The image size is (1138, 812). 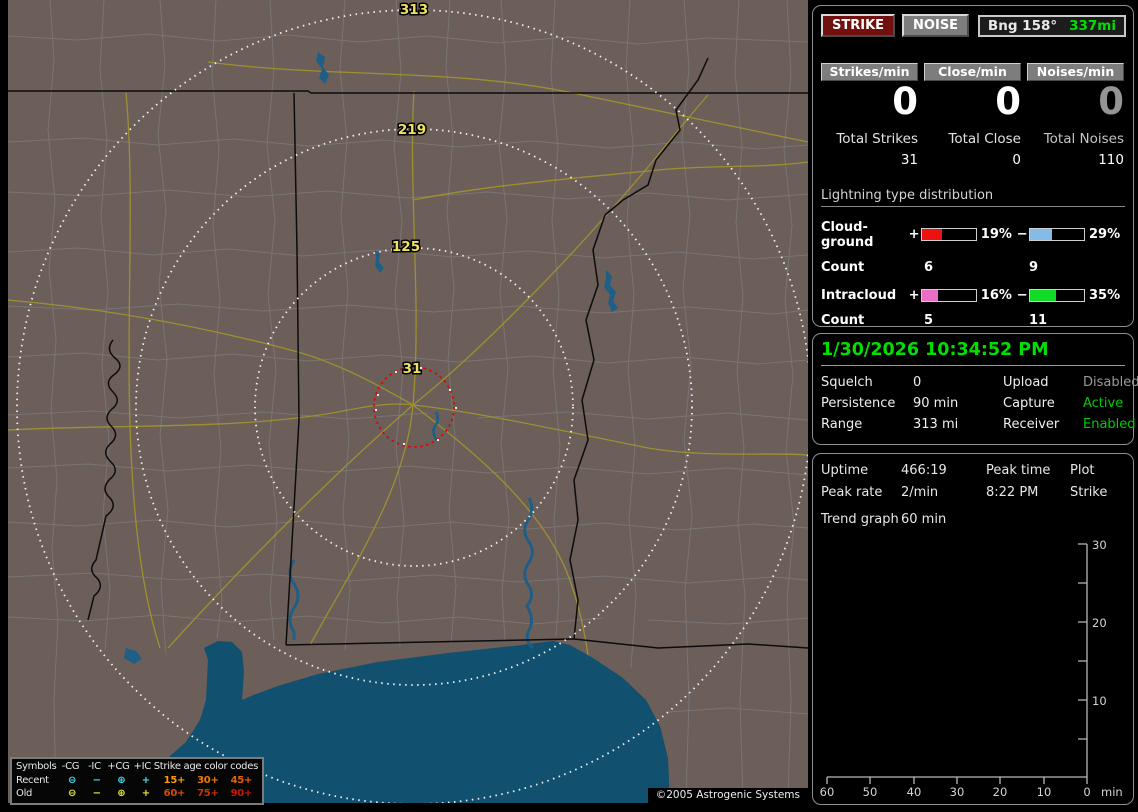 I want to click on pos-cg-old-icon: ⊕, so click(x=121, y=793).